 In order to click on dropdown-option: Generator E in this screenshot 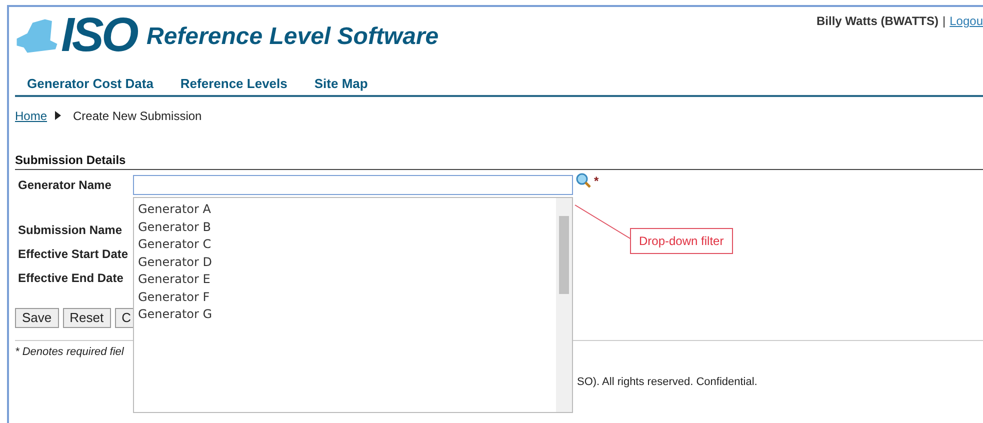, I will do `click(347, 279)`.